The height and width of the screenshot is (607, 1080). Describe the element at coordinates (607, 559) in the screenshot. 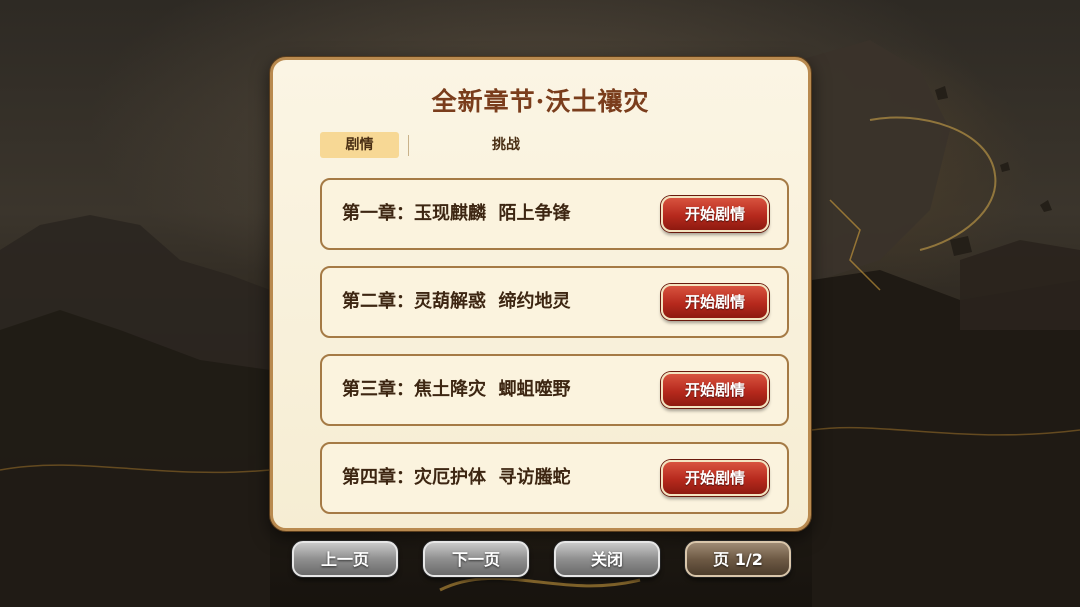

I see `close-button: 关闭` at that location.